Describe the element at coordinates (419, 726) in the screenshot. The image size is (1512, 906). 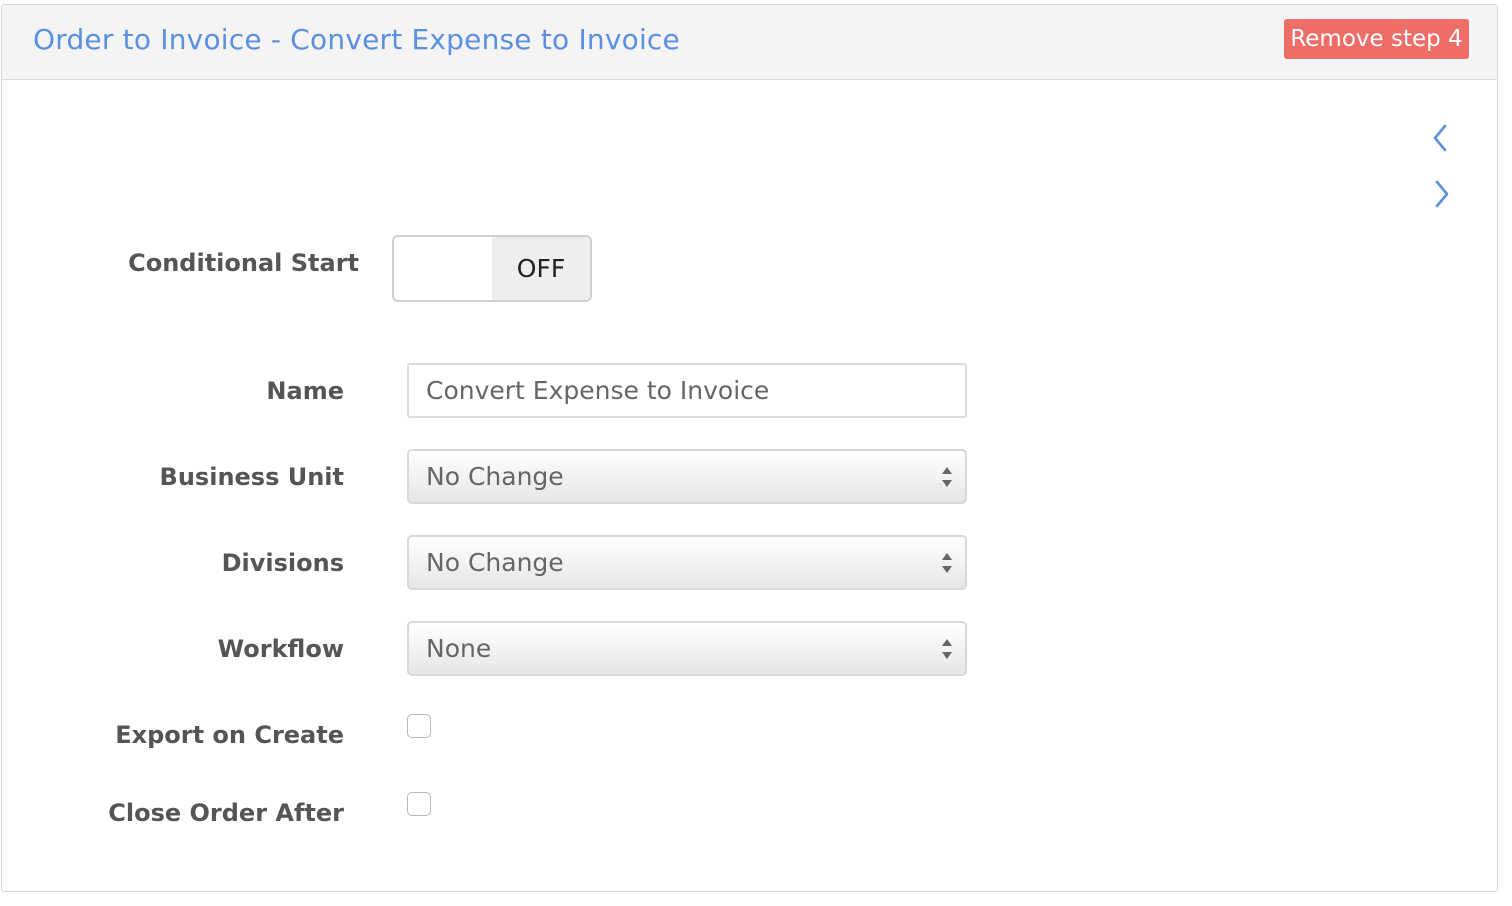
I see `export-on-create-checkbox` at that location.